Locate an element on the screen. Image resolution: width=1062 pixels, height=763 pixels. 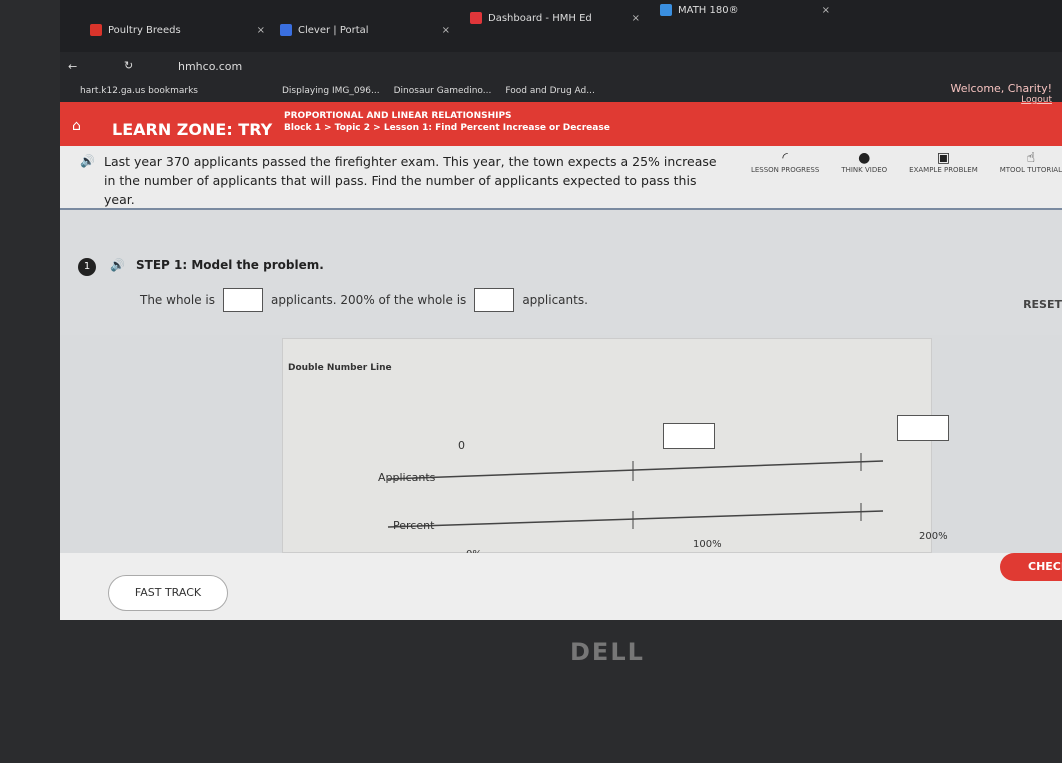
footer-bar: FAST TRACK CHECK is located at coordinates (561, 586).